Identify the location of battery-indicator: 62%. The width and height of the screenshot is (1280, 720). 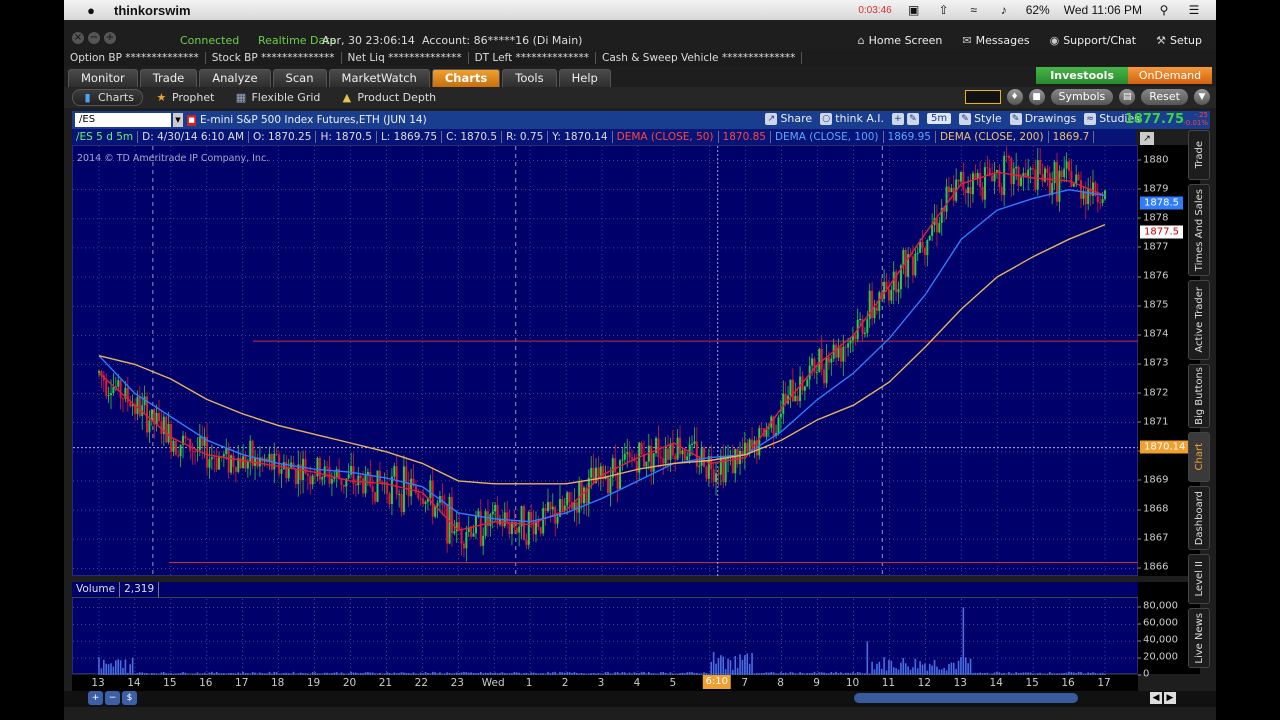
(1038, 10).